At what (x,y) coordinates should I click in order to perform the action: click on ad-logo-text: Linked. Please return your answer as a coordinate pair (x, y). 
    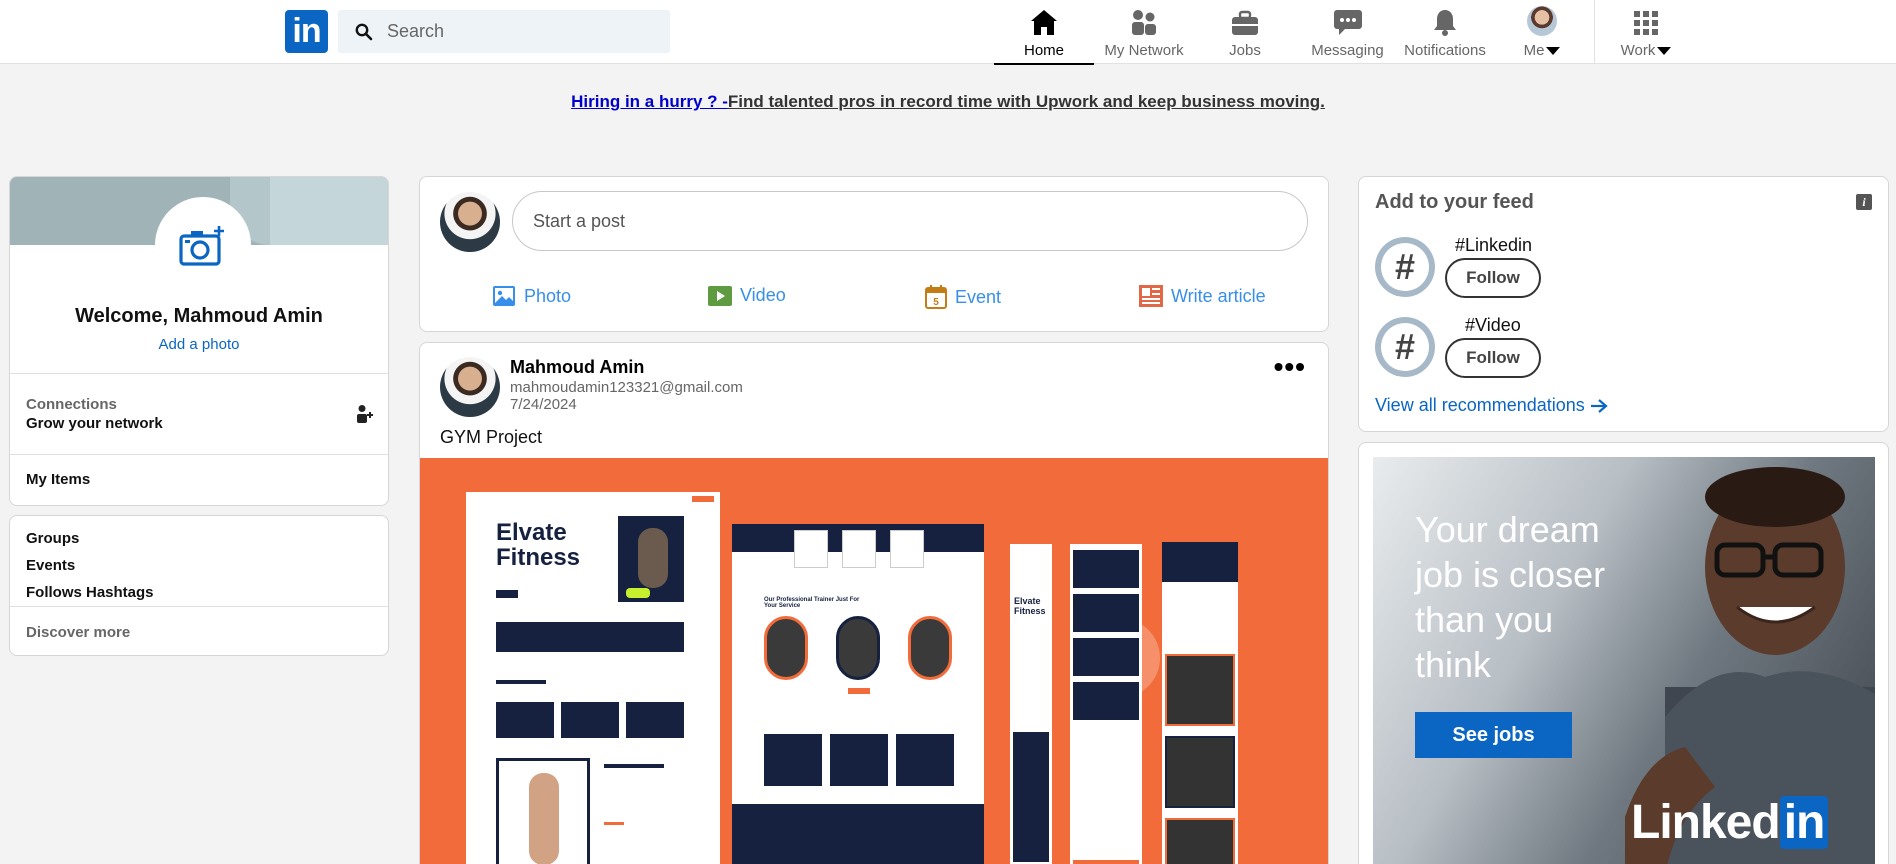
    Looking at the image, I should click on (1706, 822).